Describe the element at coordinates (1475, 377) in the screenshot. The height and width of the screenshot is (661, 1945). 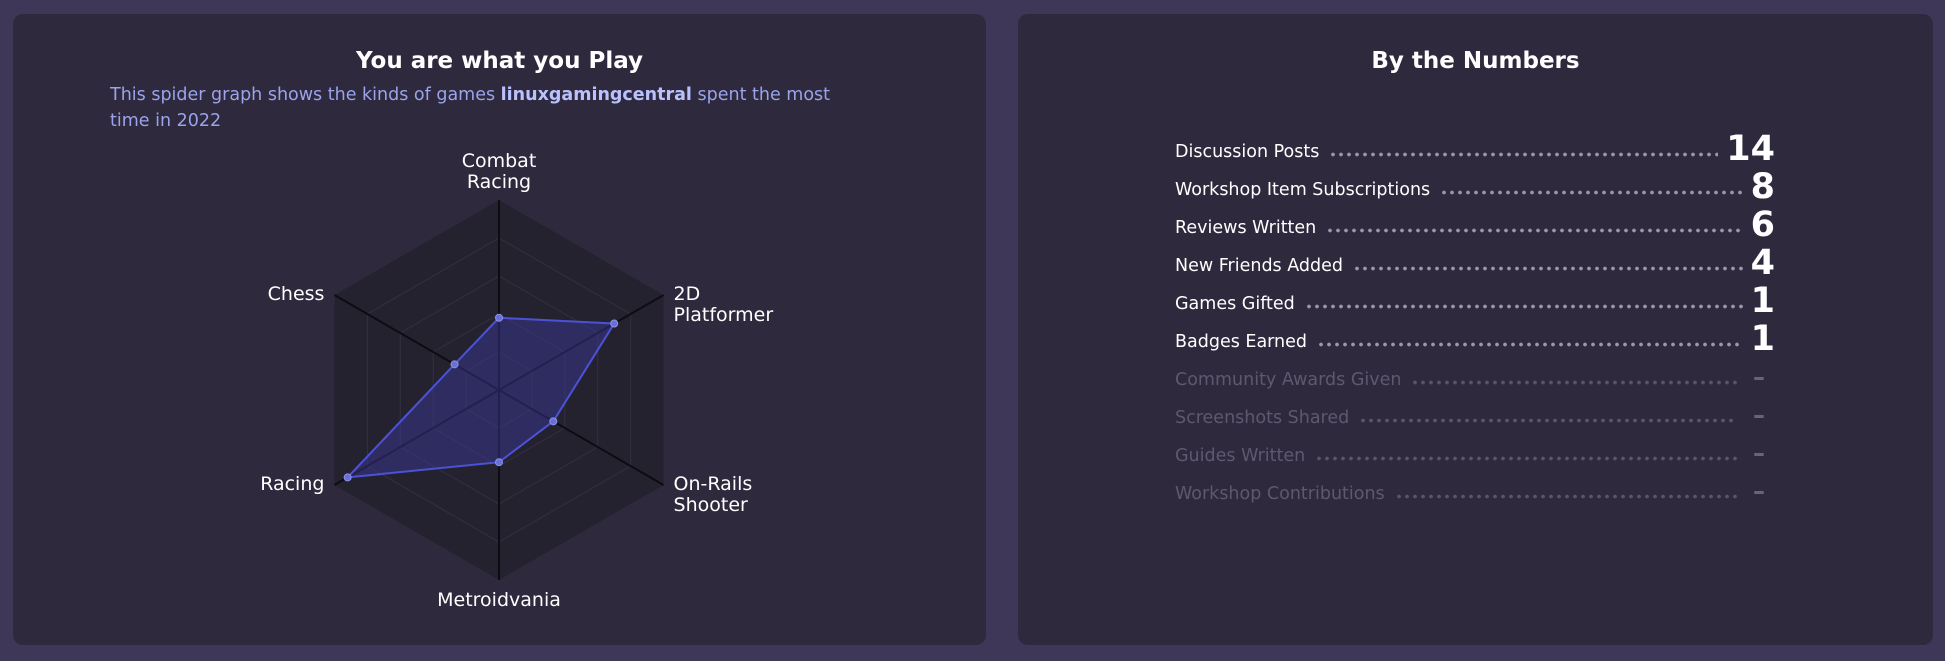
I see `stat-row: Community Awards Given –` at that location.